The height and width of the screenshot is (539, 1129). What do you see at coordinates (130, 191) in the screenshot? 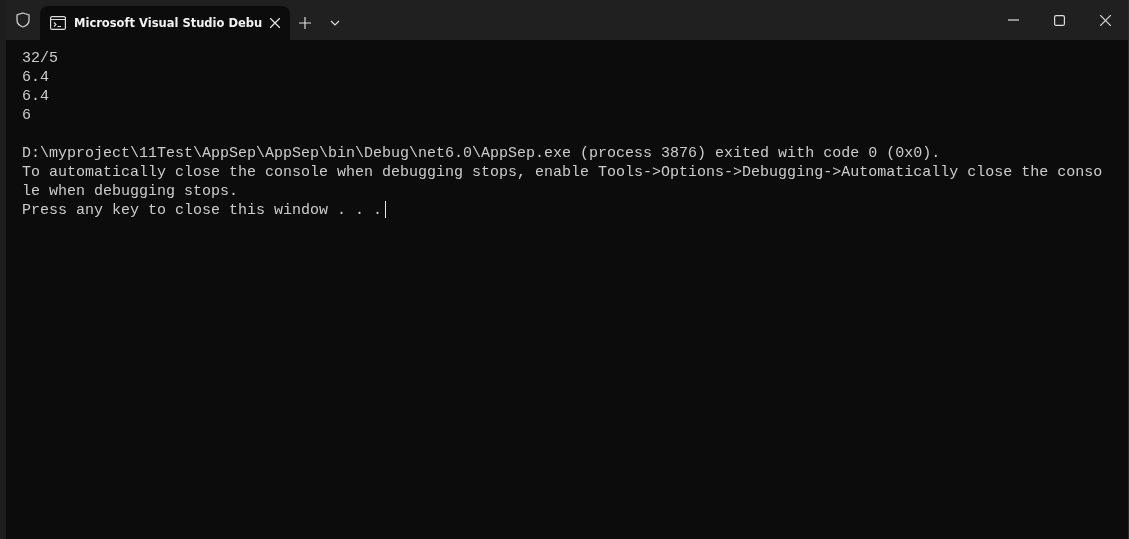
I see `console-output-line: le when debugging stops.` at bounding box center [130, 191].